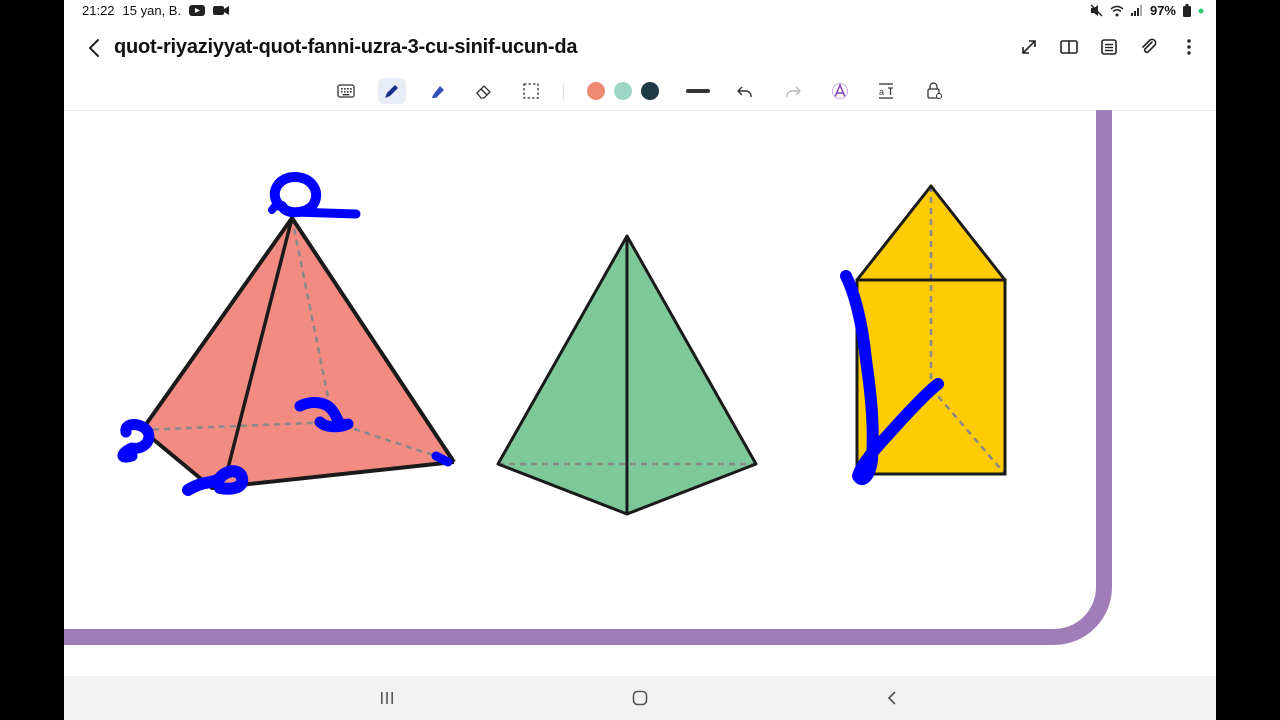  What do you see at coordinates (197, 10) in the screenshot?
I see `youtube-icon` at bounding box center [197, 10].